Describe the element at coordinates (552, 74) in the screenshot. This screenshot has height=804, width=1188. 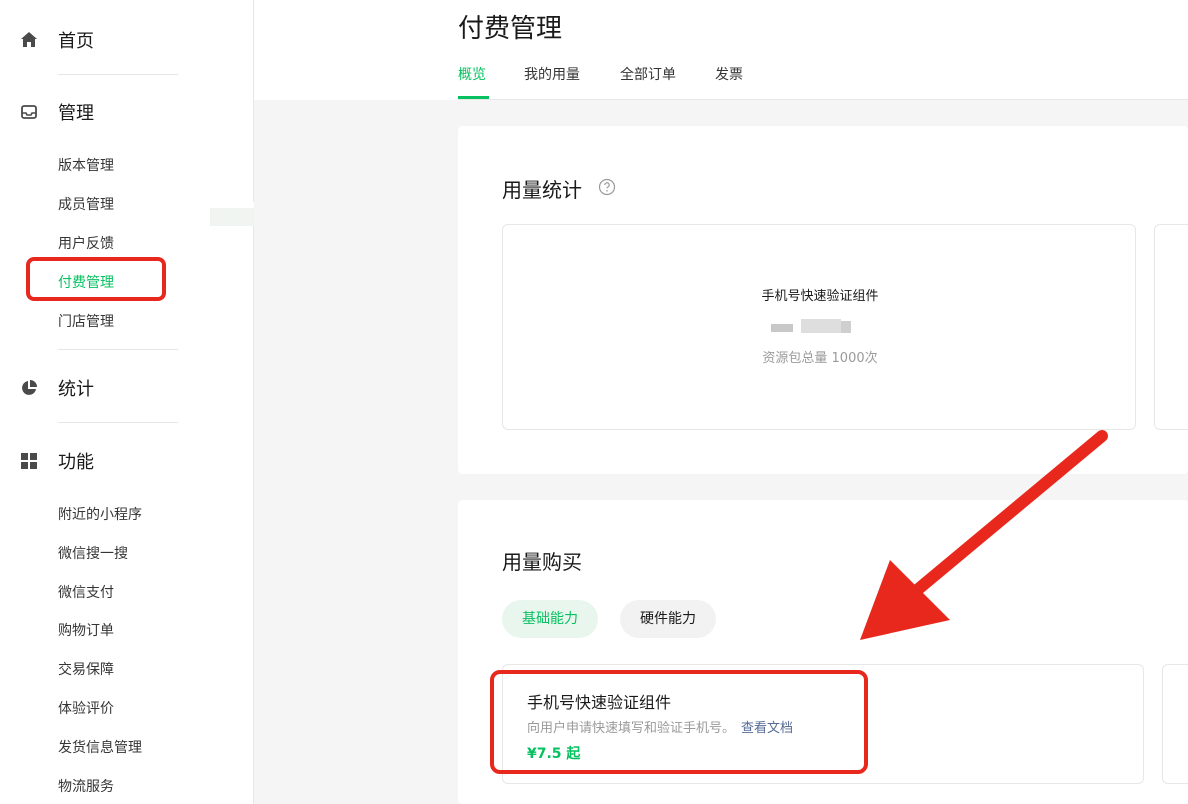
I see `tab-my-usage: 我的用量` at that location.